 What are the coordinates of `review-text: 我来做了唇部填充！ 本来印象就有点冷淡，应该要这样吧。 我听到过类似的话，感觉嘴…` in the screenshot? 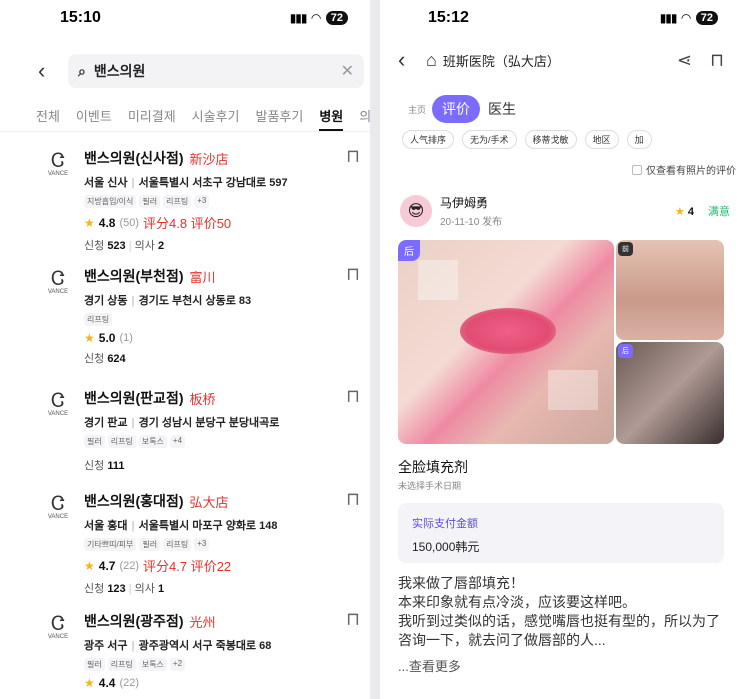 It's located at (559, 611).